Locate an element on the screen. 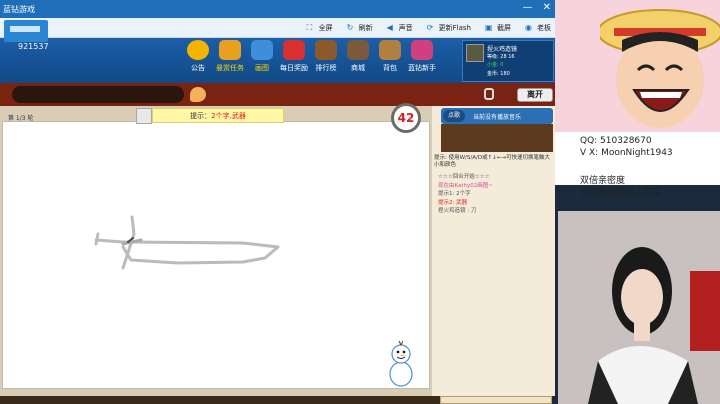 This screenshot has width=720, height=404. announcement-icon is located at coordinates (198, 50).